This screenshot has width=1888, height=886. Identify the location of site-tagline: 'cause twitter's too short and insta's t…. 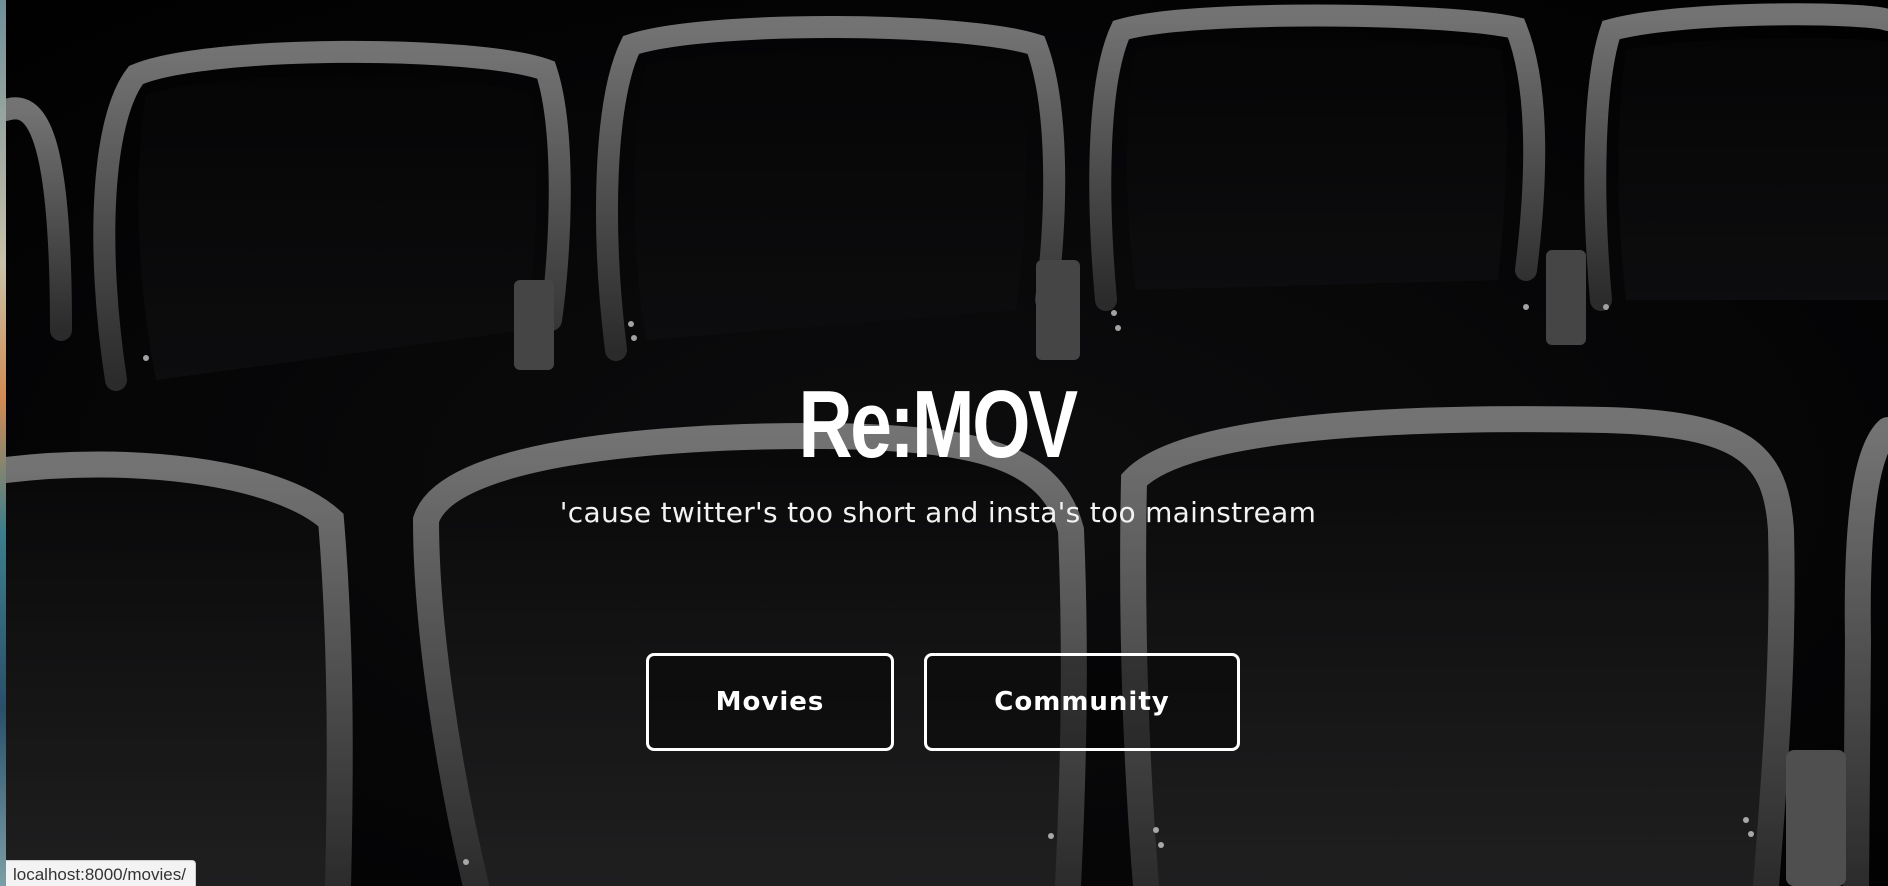
(938, 512).